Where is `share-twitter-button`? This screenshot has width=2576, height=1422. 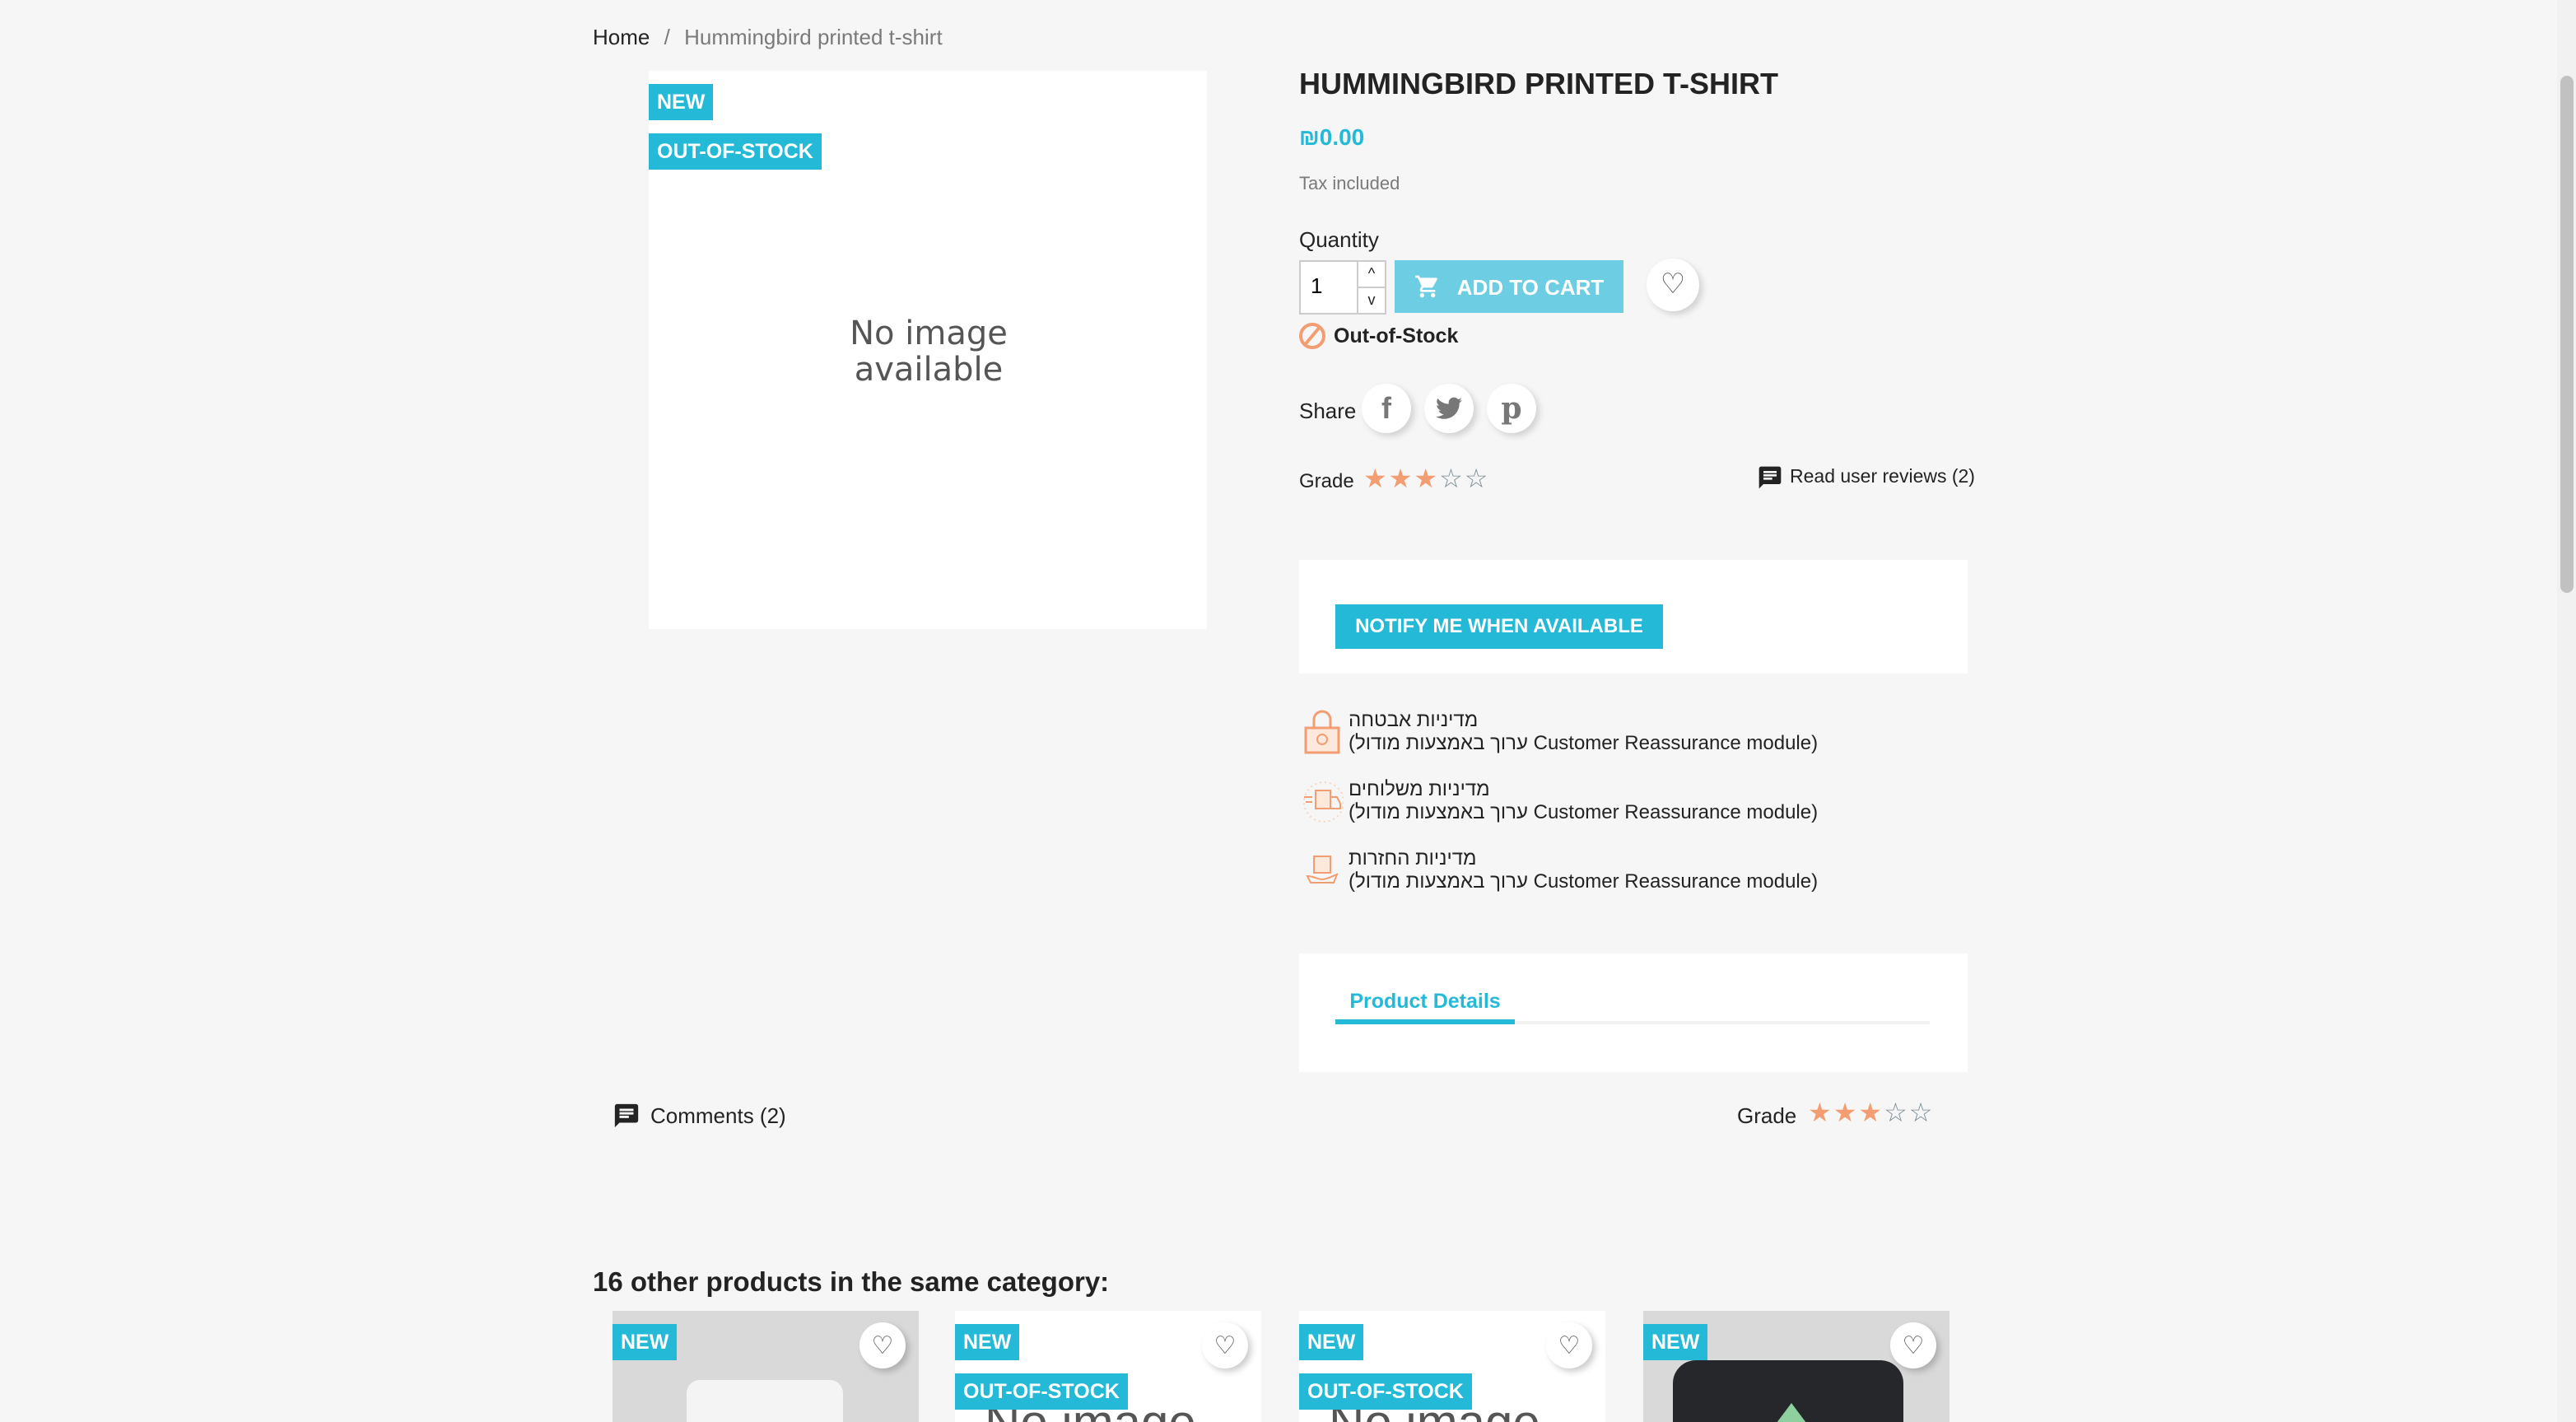 share-twitter-button is located at coordinates (1449, 408).